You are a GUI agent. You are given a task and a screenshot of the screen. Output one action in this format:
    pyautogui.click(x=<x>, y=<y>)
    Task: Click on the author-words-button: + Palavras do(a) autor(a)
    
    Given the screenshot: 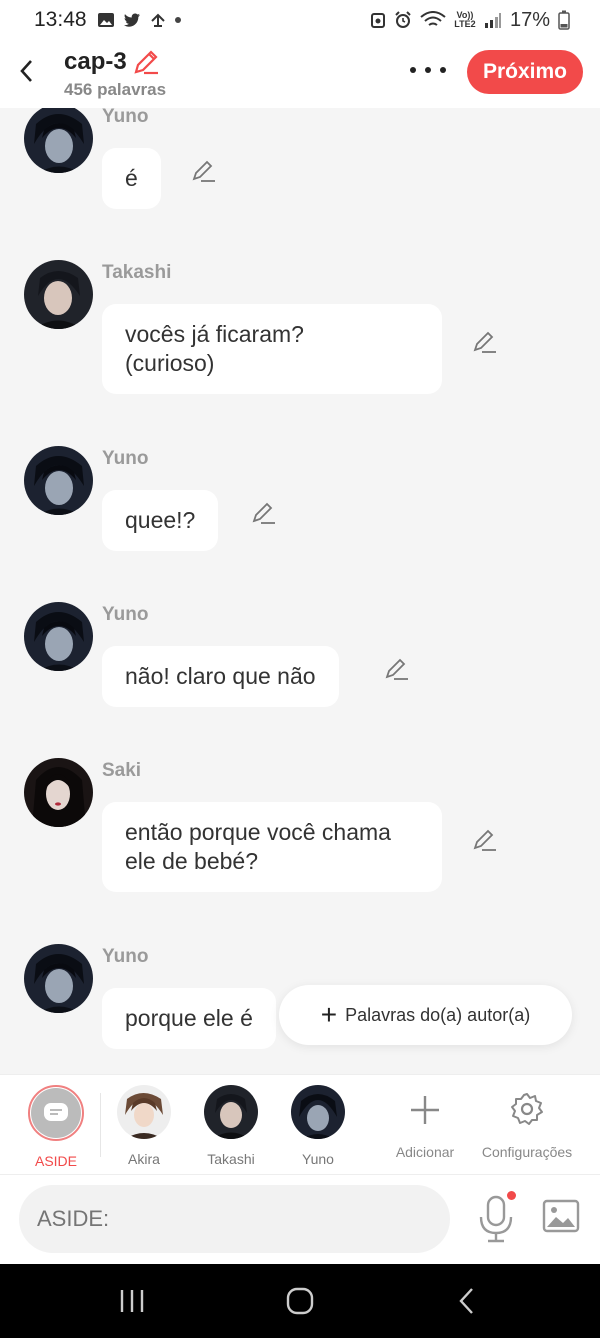 What is the action you would take?
    pyautogui.click(x=425, y=1015)
    